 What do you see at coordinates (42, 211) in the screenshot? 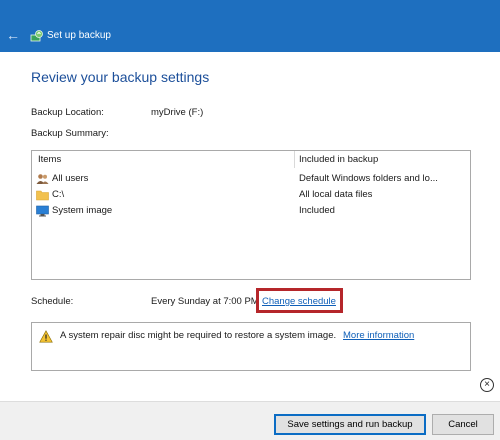
I see `monitor-icon` at bounding box center [42, 211].